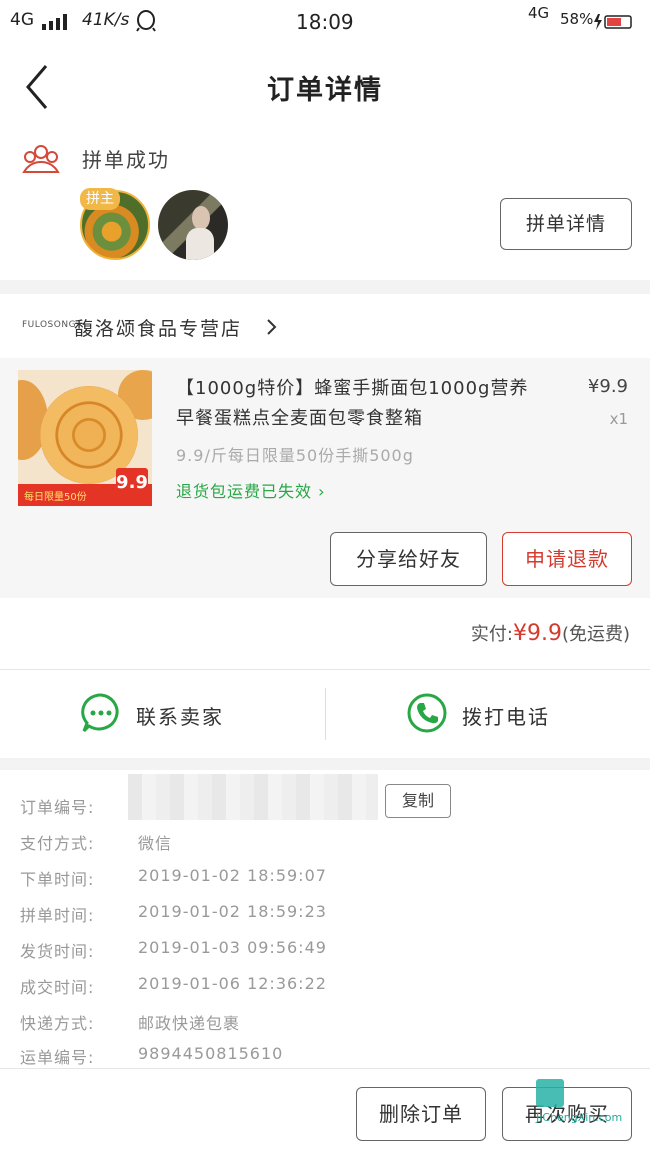 This screenshot has height=1155, width=650. What do you see at coordinates (491, 634) in the screenshot?
I see `paid-label: 实付:` at bounding box center [491, 634].